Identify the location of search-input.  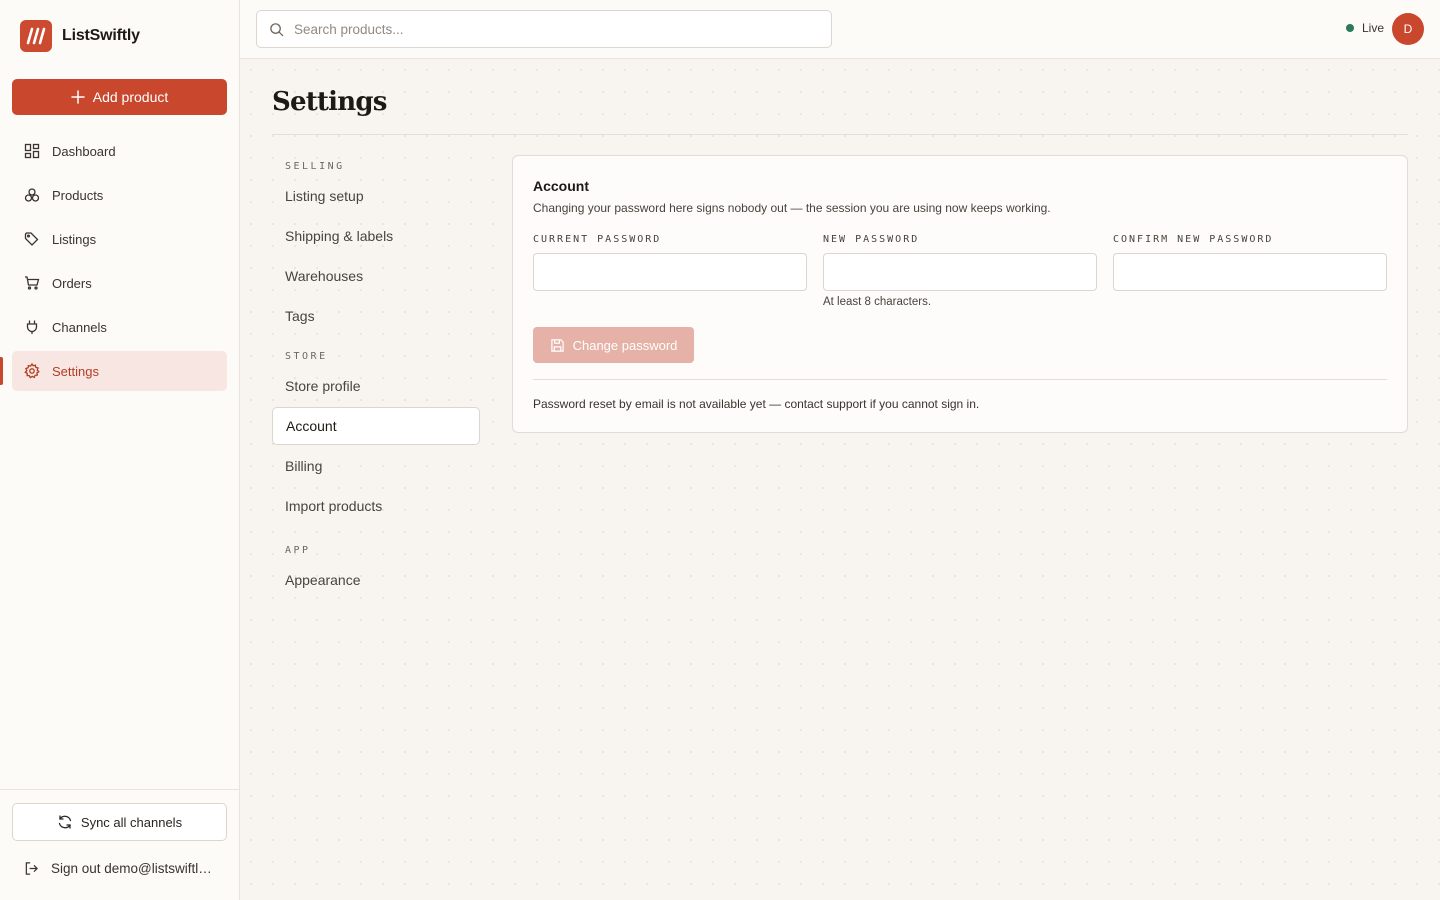
(562, 29).